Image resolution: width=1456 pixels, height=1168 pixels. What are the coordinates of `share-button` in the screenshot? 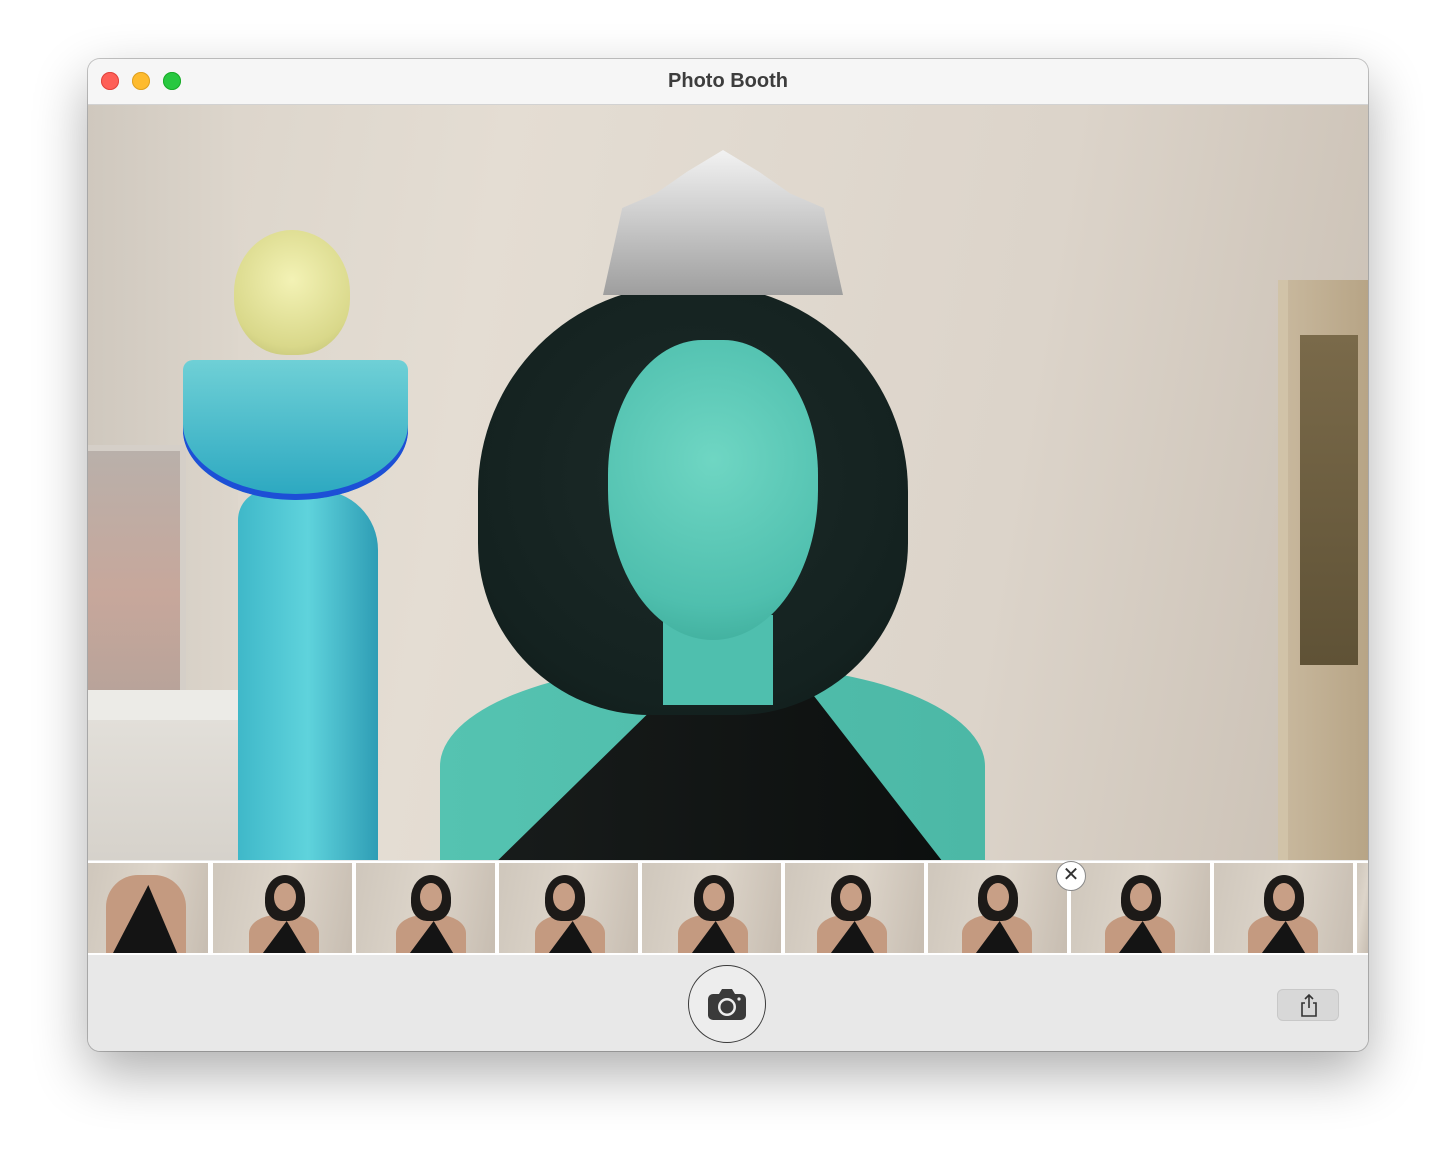 It's located at (1308, 1005).